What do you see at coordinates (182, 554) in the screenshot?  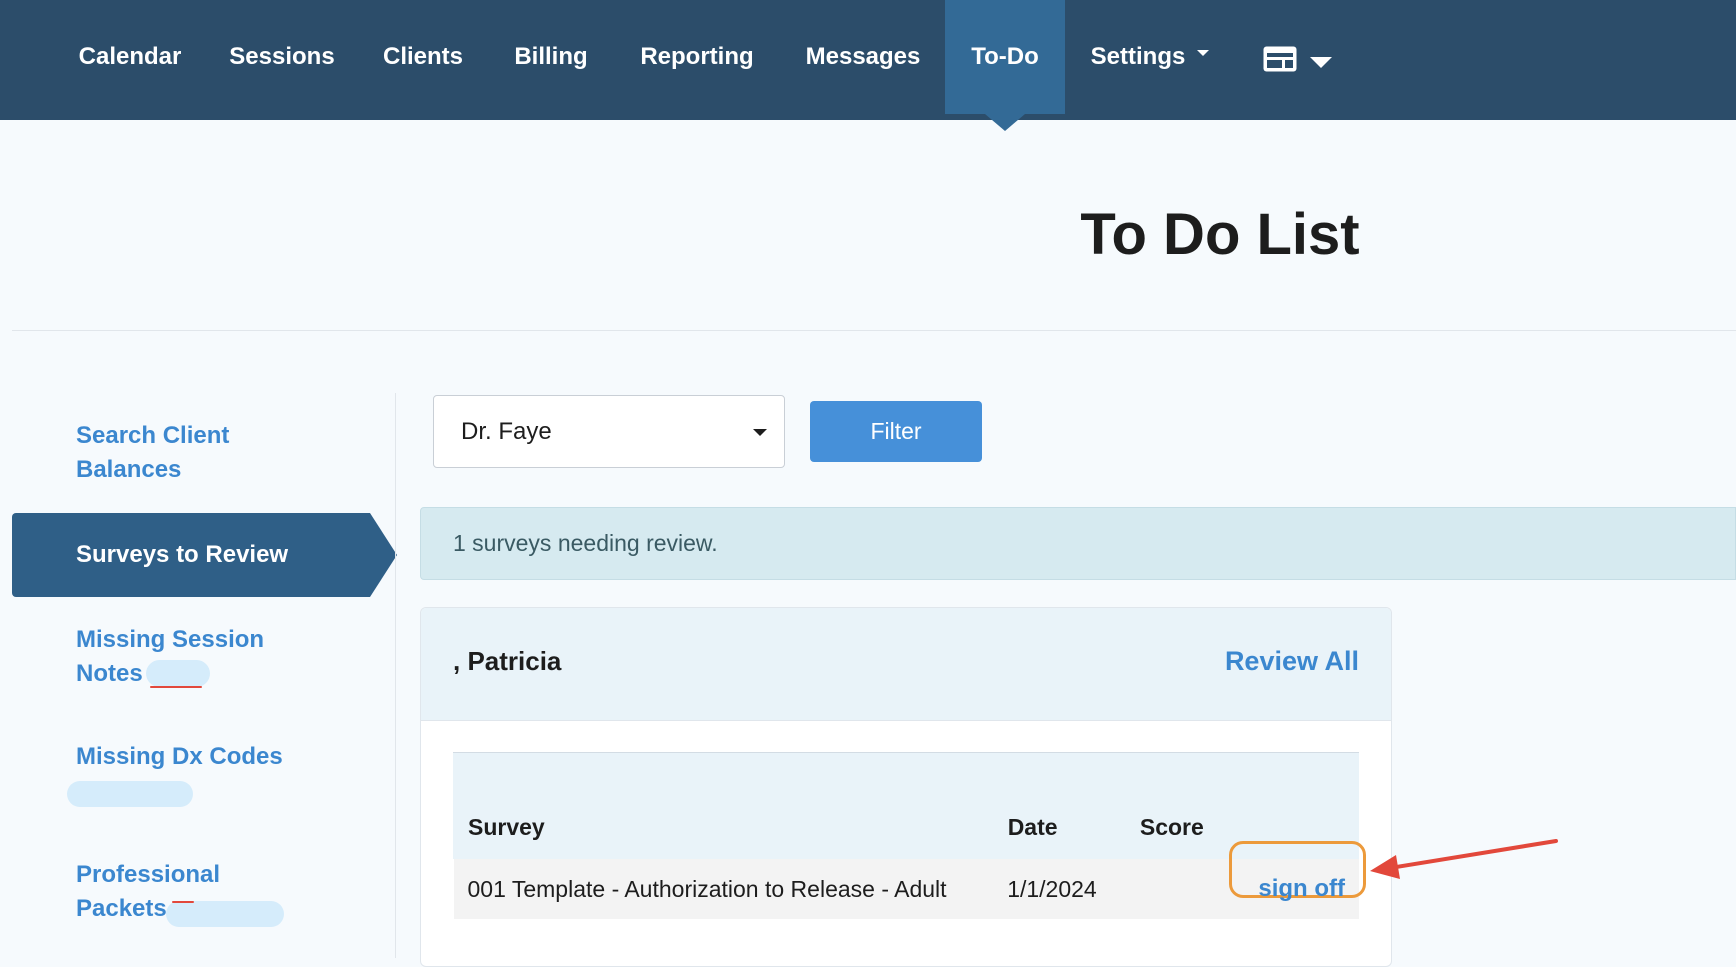 I see `sidebar-item-label: Surveys to Review` at bounding box center [182, 554].